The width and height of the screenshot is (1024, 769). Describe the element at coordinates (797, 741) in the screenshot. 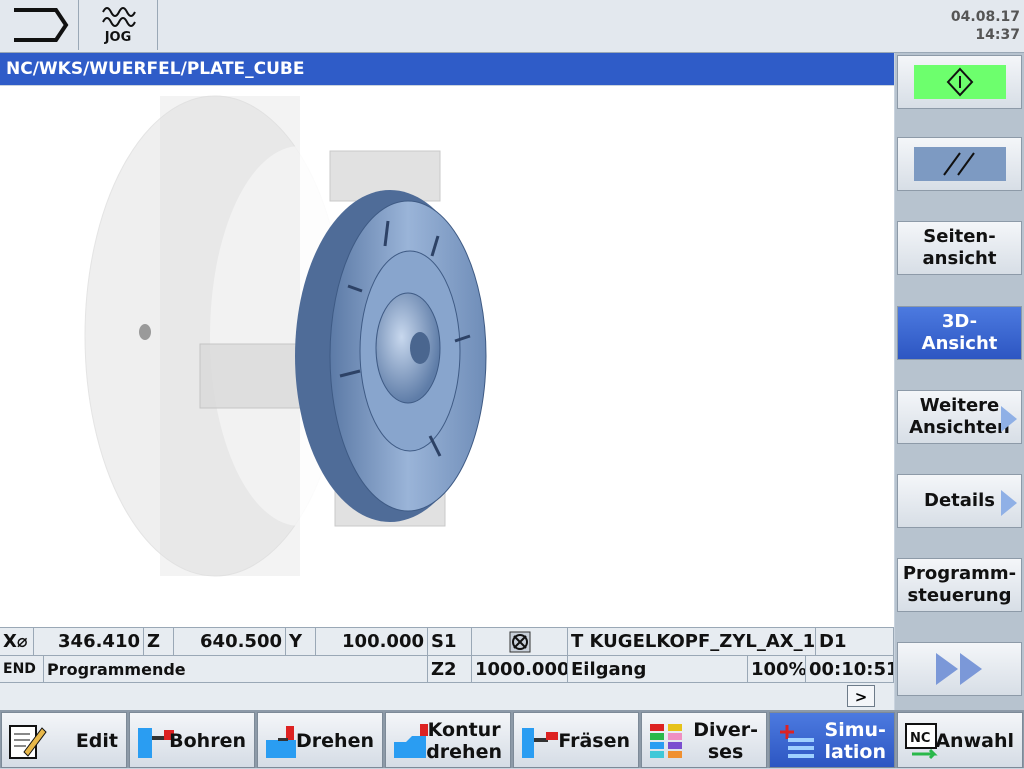

I see `simulation-icon` at that location.